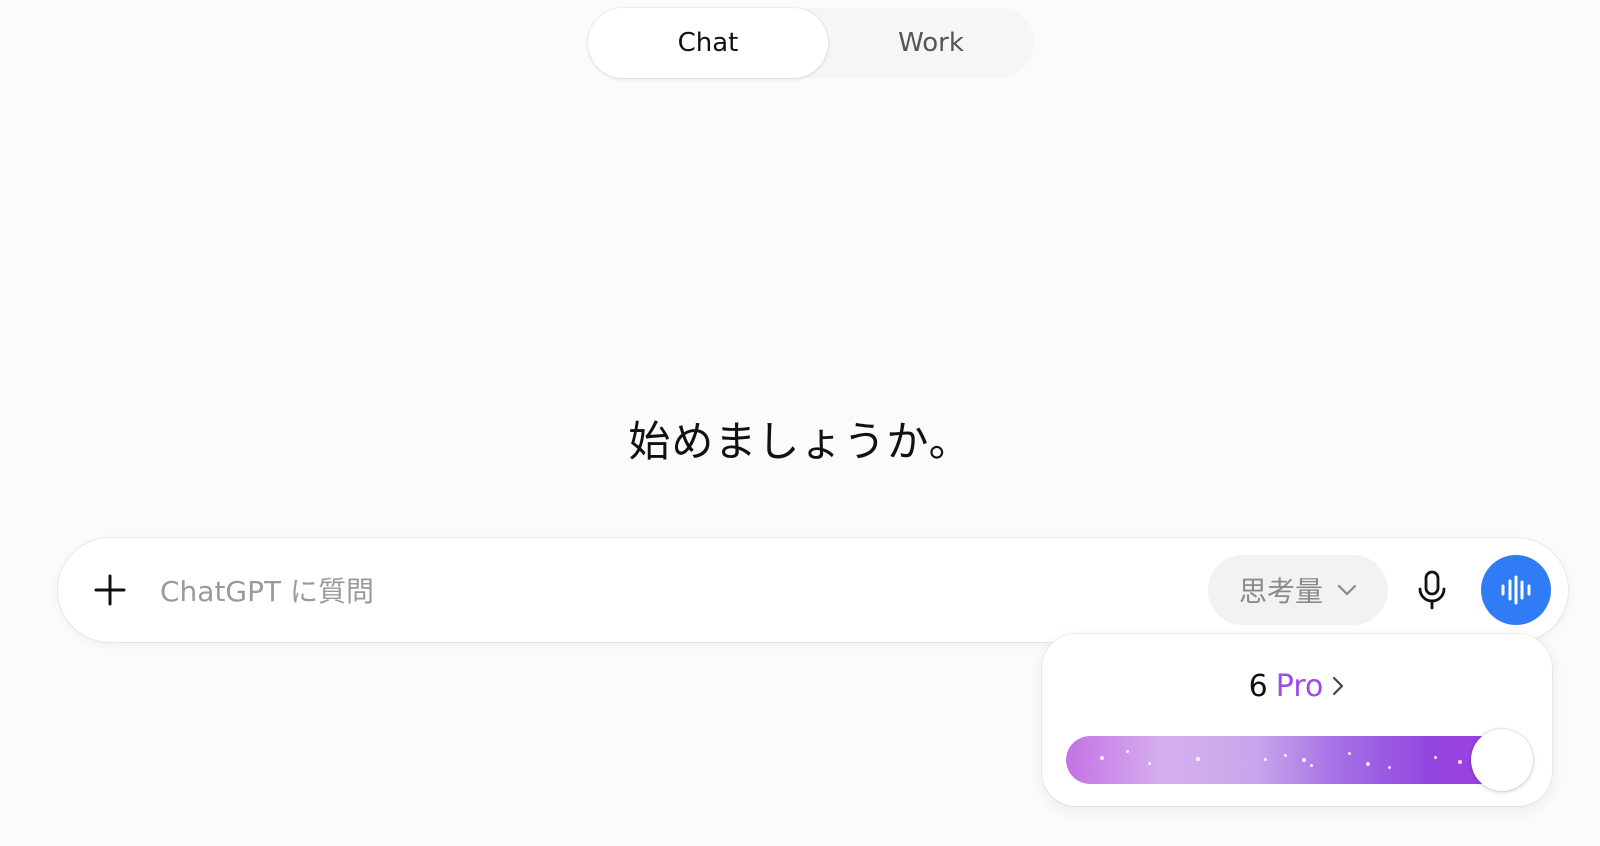  What do you see at coordinates (708, 43) in the screenshot?
I see `tab-chat: Chat` at bounding box center [708, 43].